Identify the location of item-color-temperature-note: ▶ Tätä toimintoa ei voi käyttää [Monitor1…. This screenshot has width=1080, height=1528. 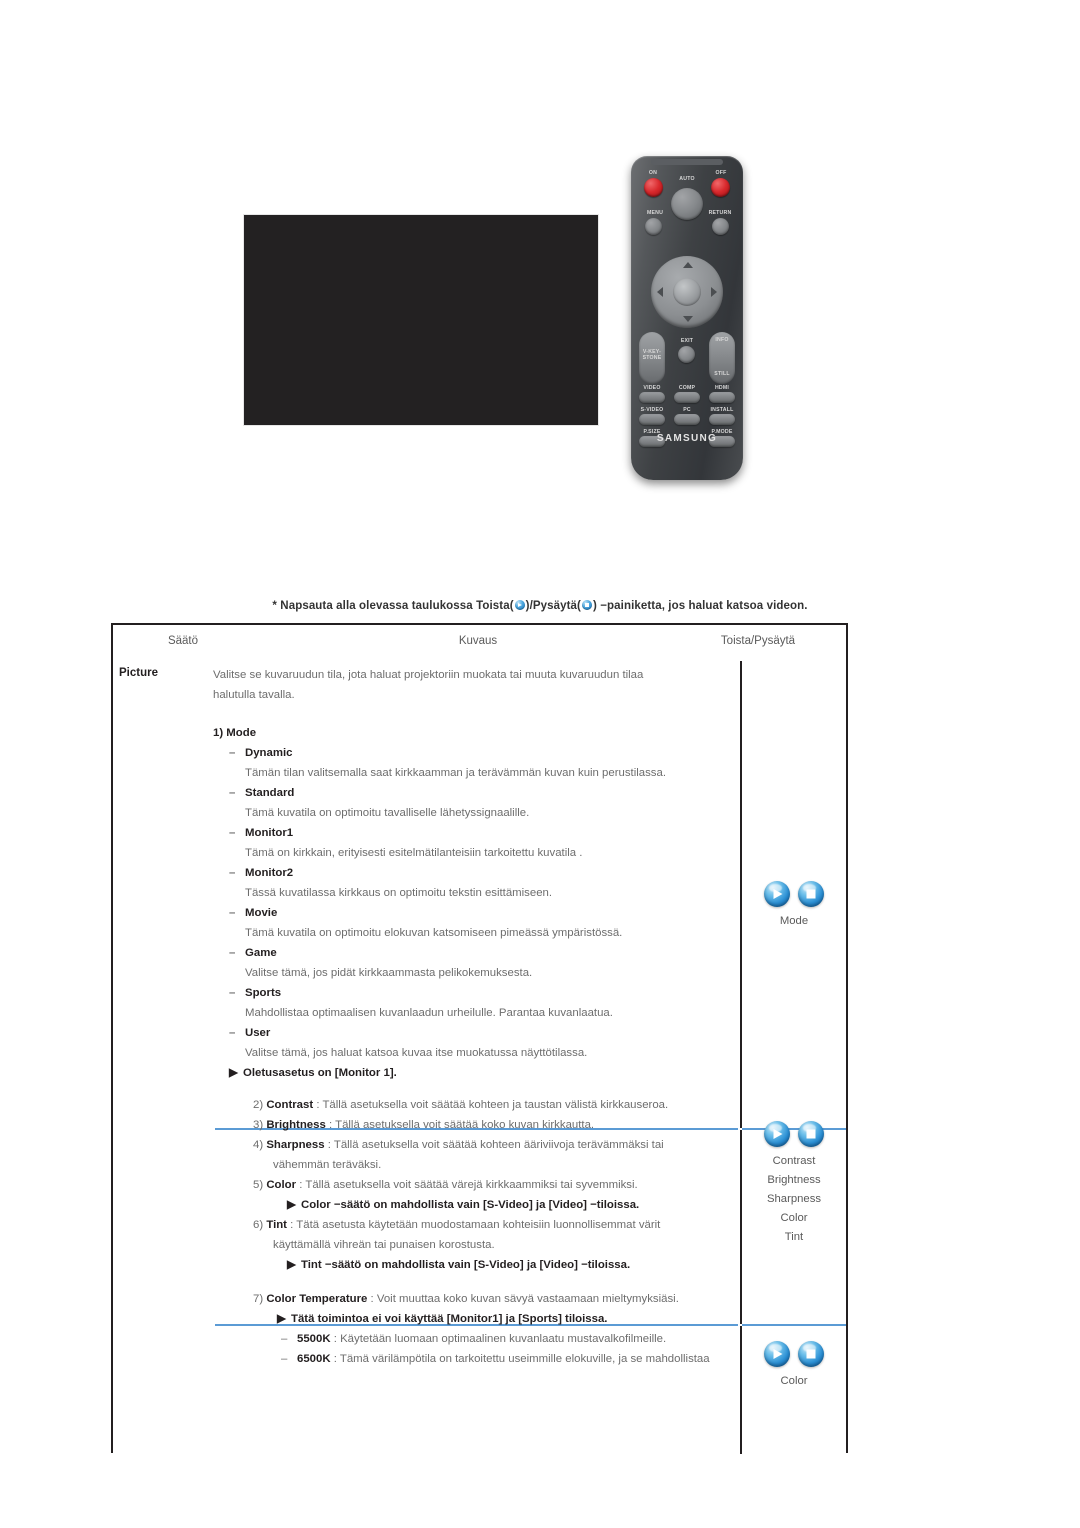
(442, 1319).